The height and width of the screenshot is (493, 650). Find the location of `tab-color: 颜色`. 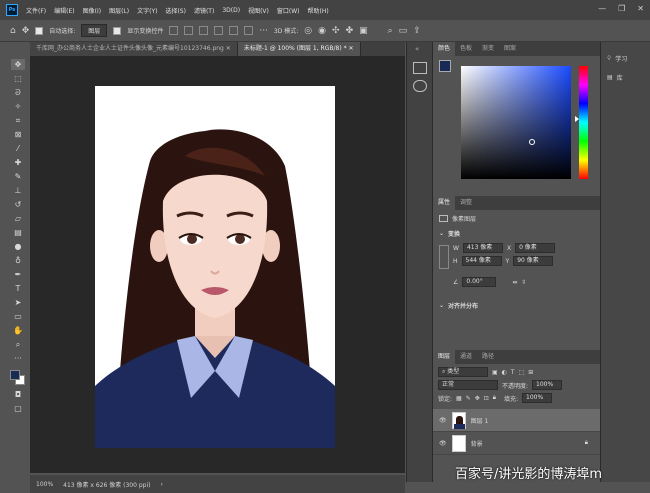

tab-color: 颜色 is located at coordinates (444, 49).